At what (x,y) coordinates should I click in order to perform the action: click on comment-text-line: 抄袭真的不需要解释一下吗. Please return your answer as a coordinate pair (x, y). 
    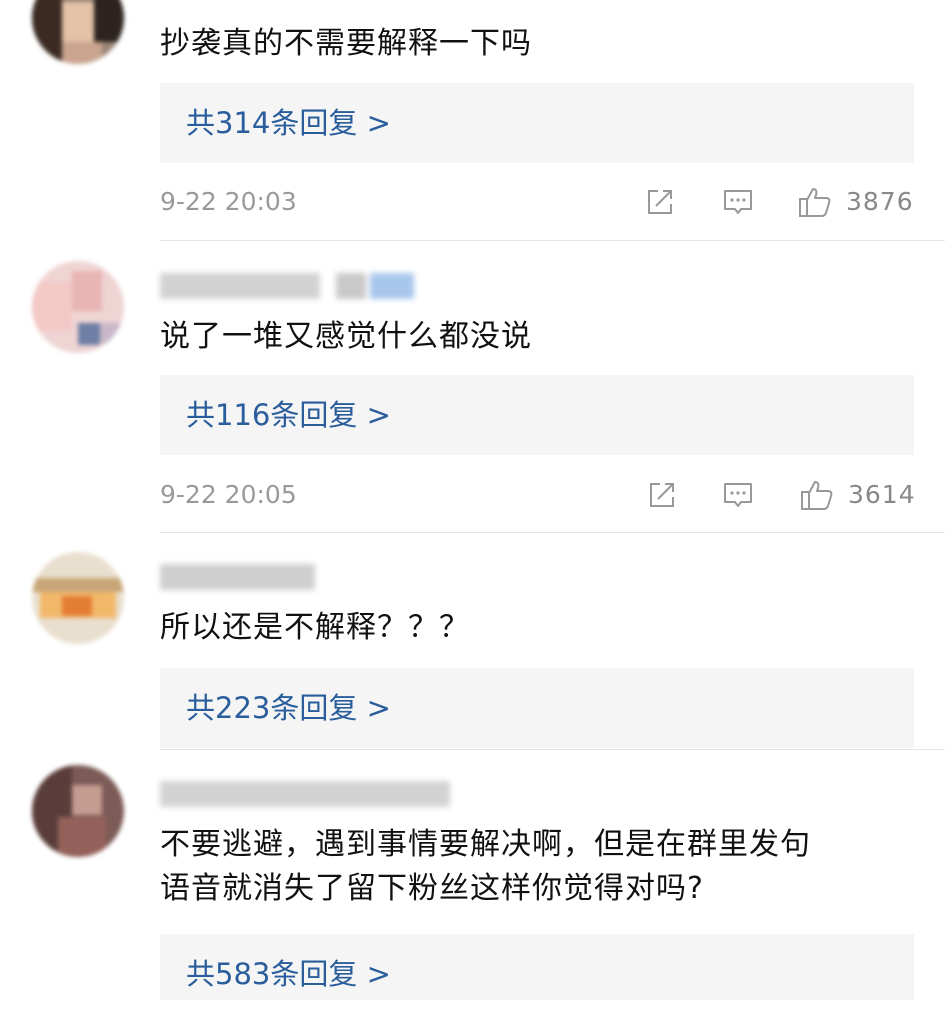
    Looking at the image, I should click on (346, 43).